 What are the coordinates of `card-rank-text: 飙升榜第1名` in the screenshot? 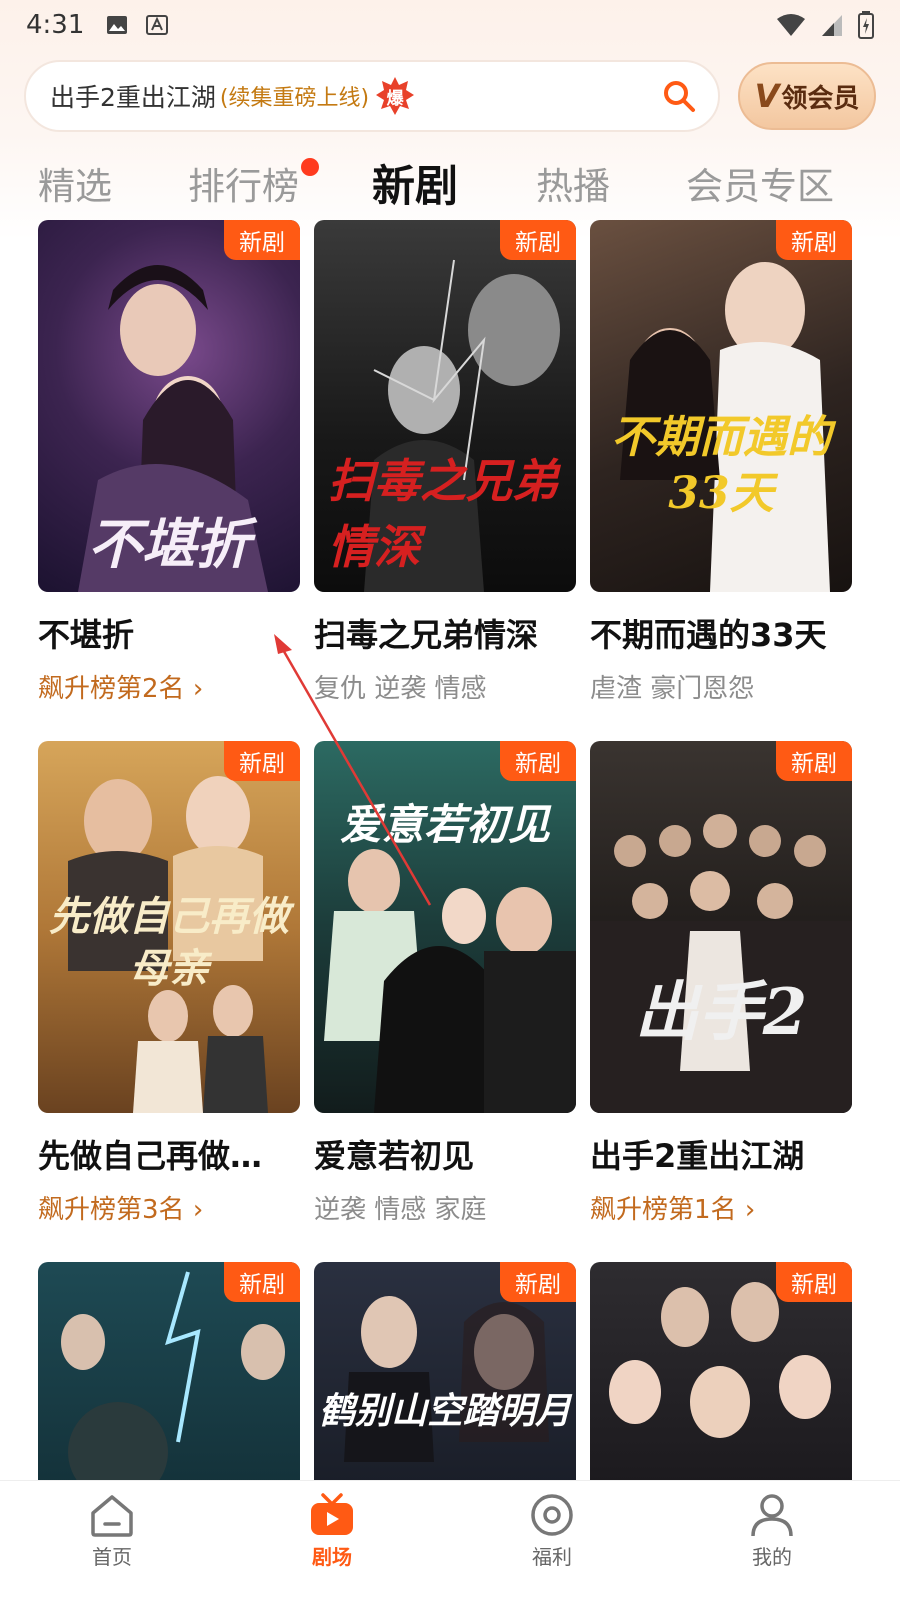 It's located at (663, 1210).